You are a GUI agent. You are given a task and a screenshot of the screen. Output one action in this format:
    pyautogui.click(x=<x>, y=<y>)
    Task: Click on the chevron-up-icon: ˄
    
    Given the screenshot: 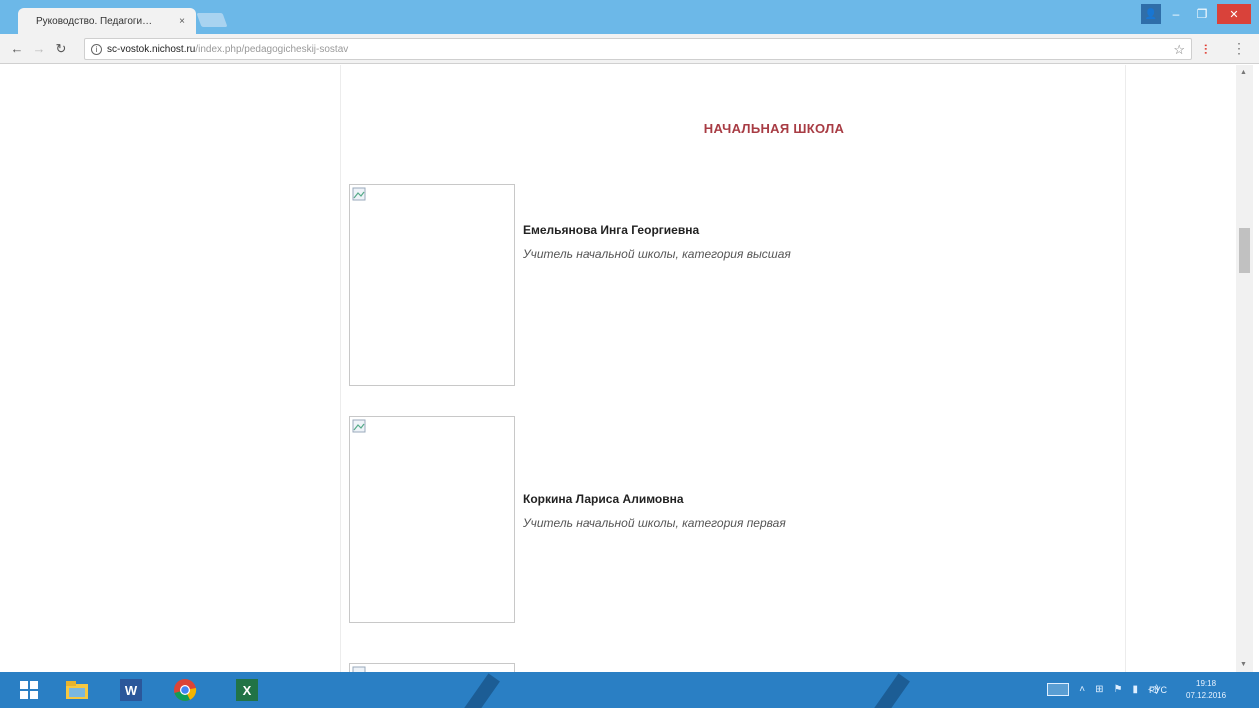 What is the action you would take?
    pyautogui.click(x=1082, y=689)
    